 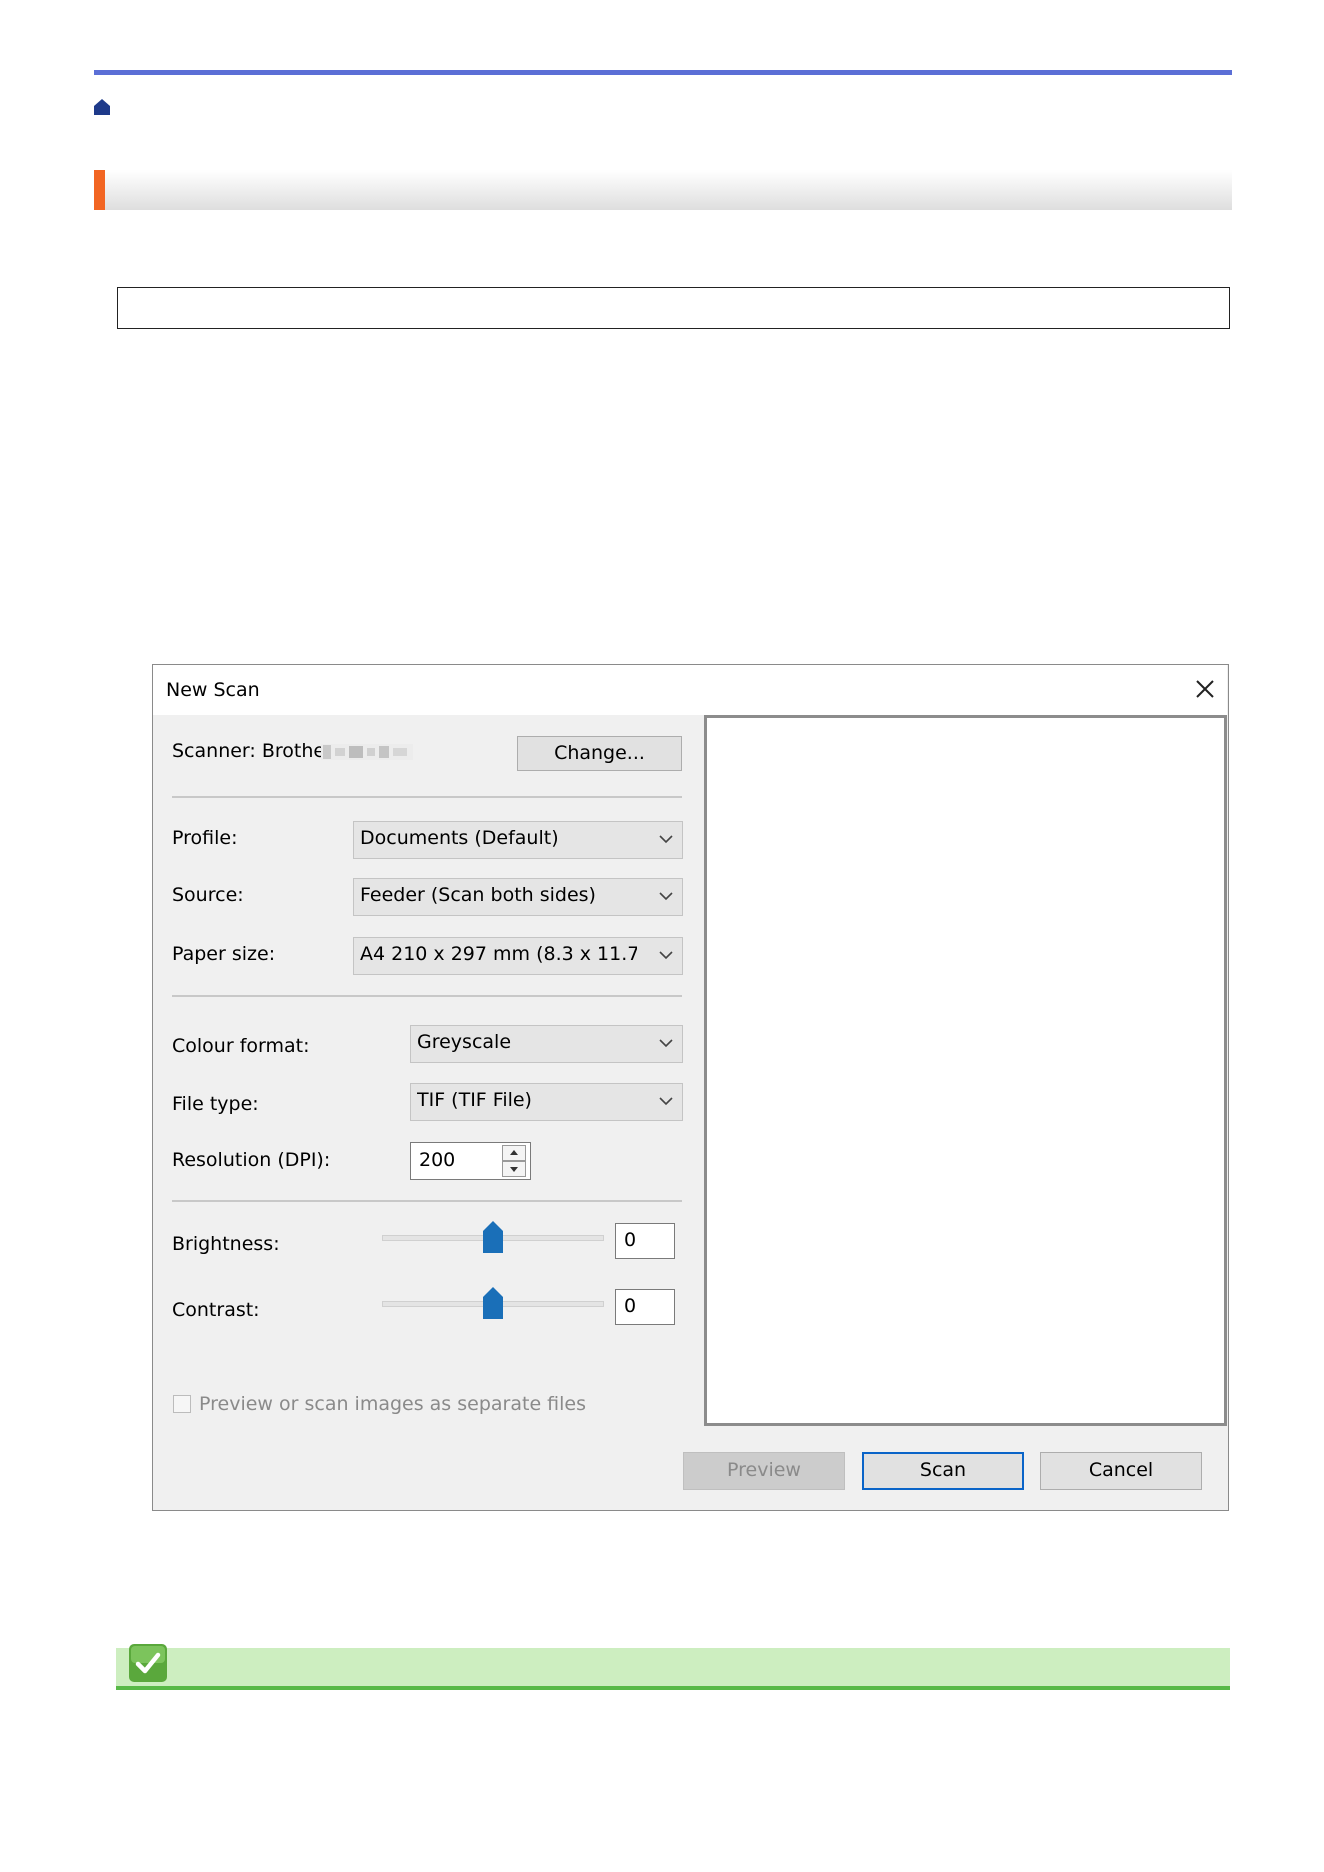 What do you see at coordinates (459, 838) in the screenshot?
I see `profile-value: Documents (Default)` at bounding box center [459, 838].